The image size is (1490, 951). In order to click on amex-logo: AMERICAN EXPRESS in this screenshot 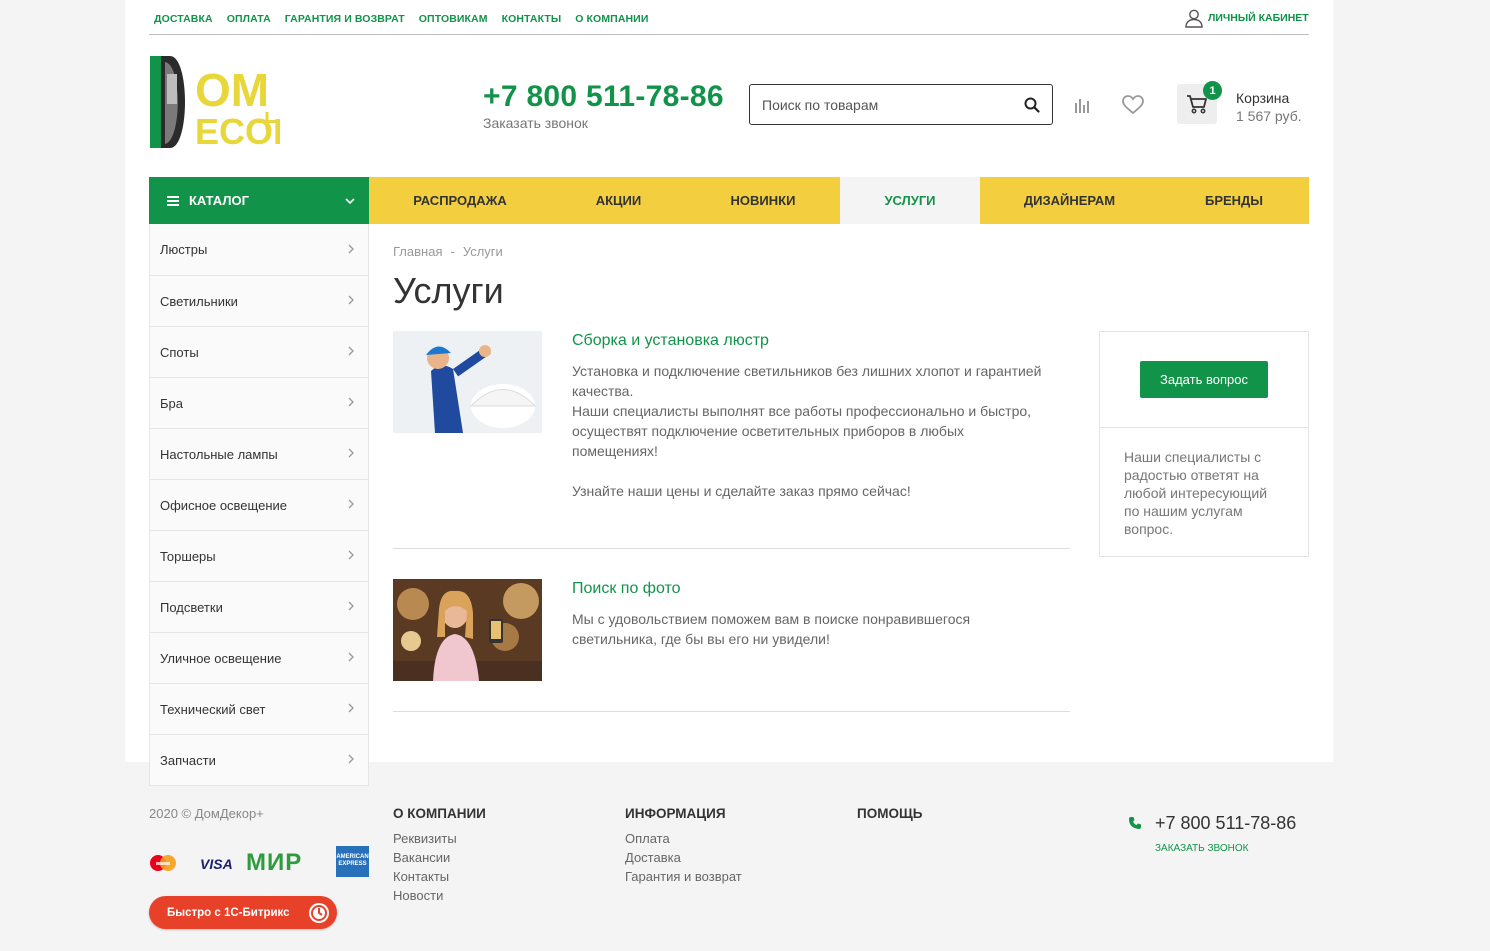, I will do `click(352, 861)`.